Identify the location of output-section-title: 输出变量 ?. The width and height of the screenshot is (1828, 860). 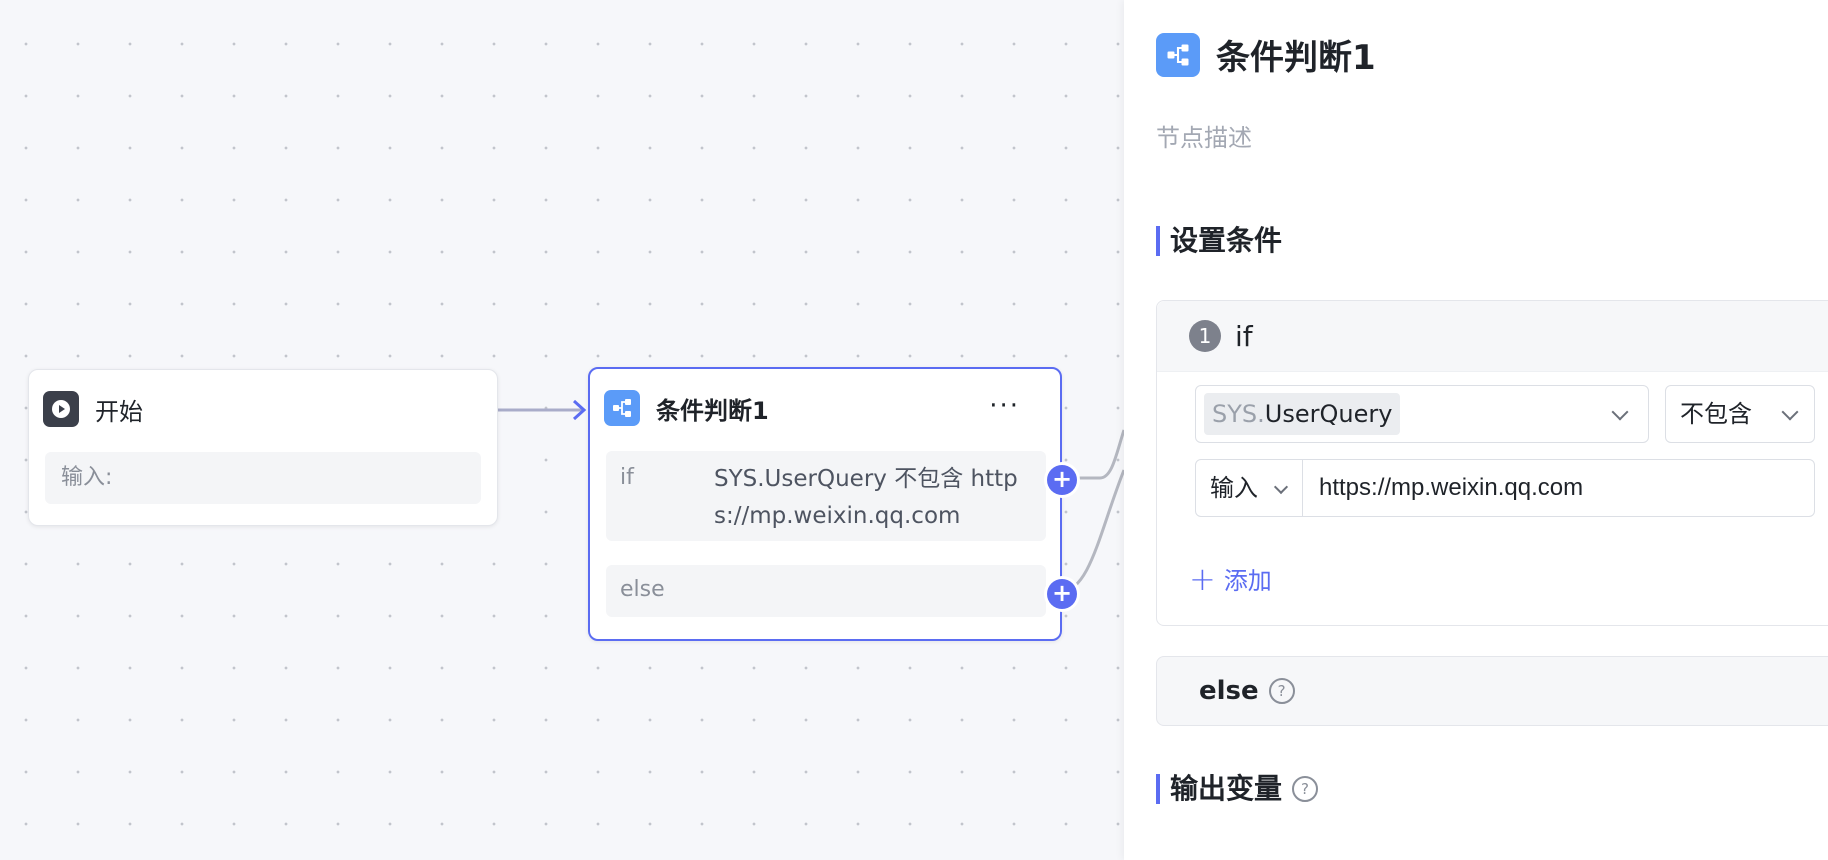
(1237, 788).